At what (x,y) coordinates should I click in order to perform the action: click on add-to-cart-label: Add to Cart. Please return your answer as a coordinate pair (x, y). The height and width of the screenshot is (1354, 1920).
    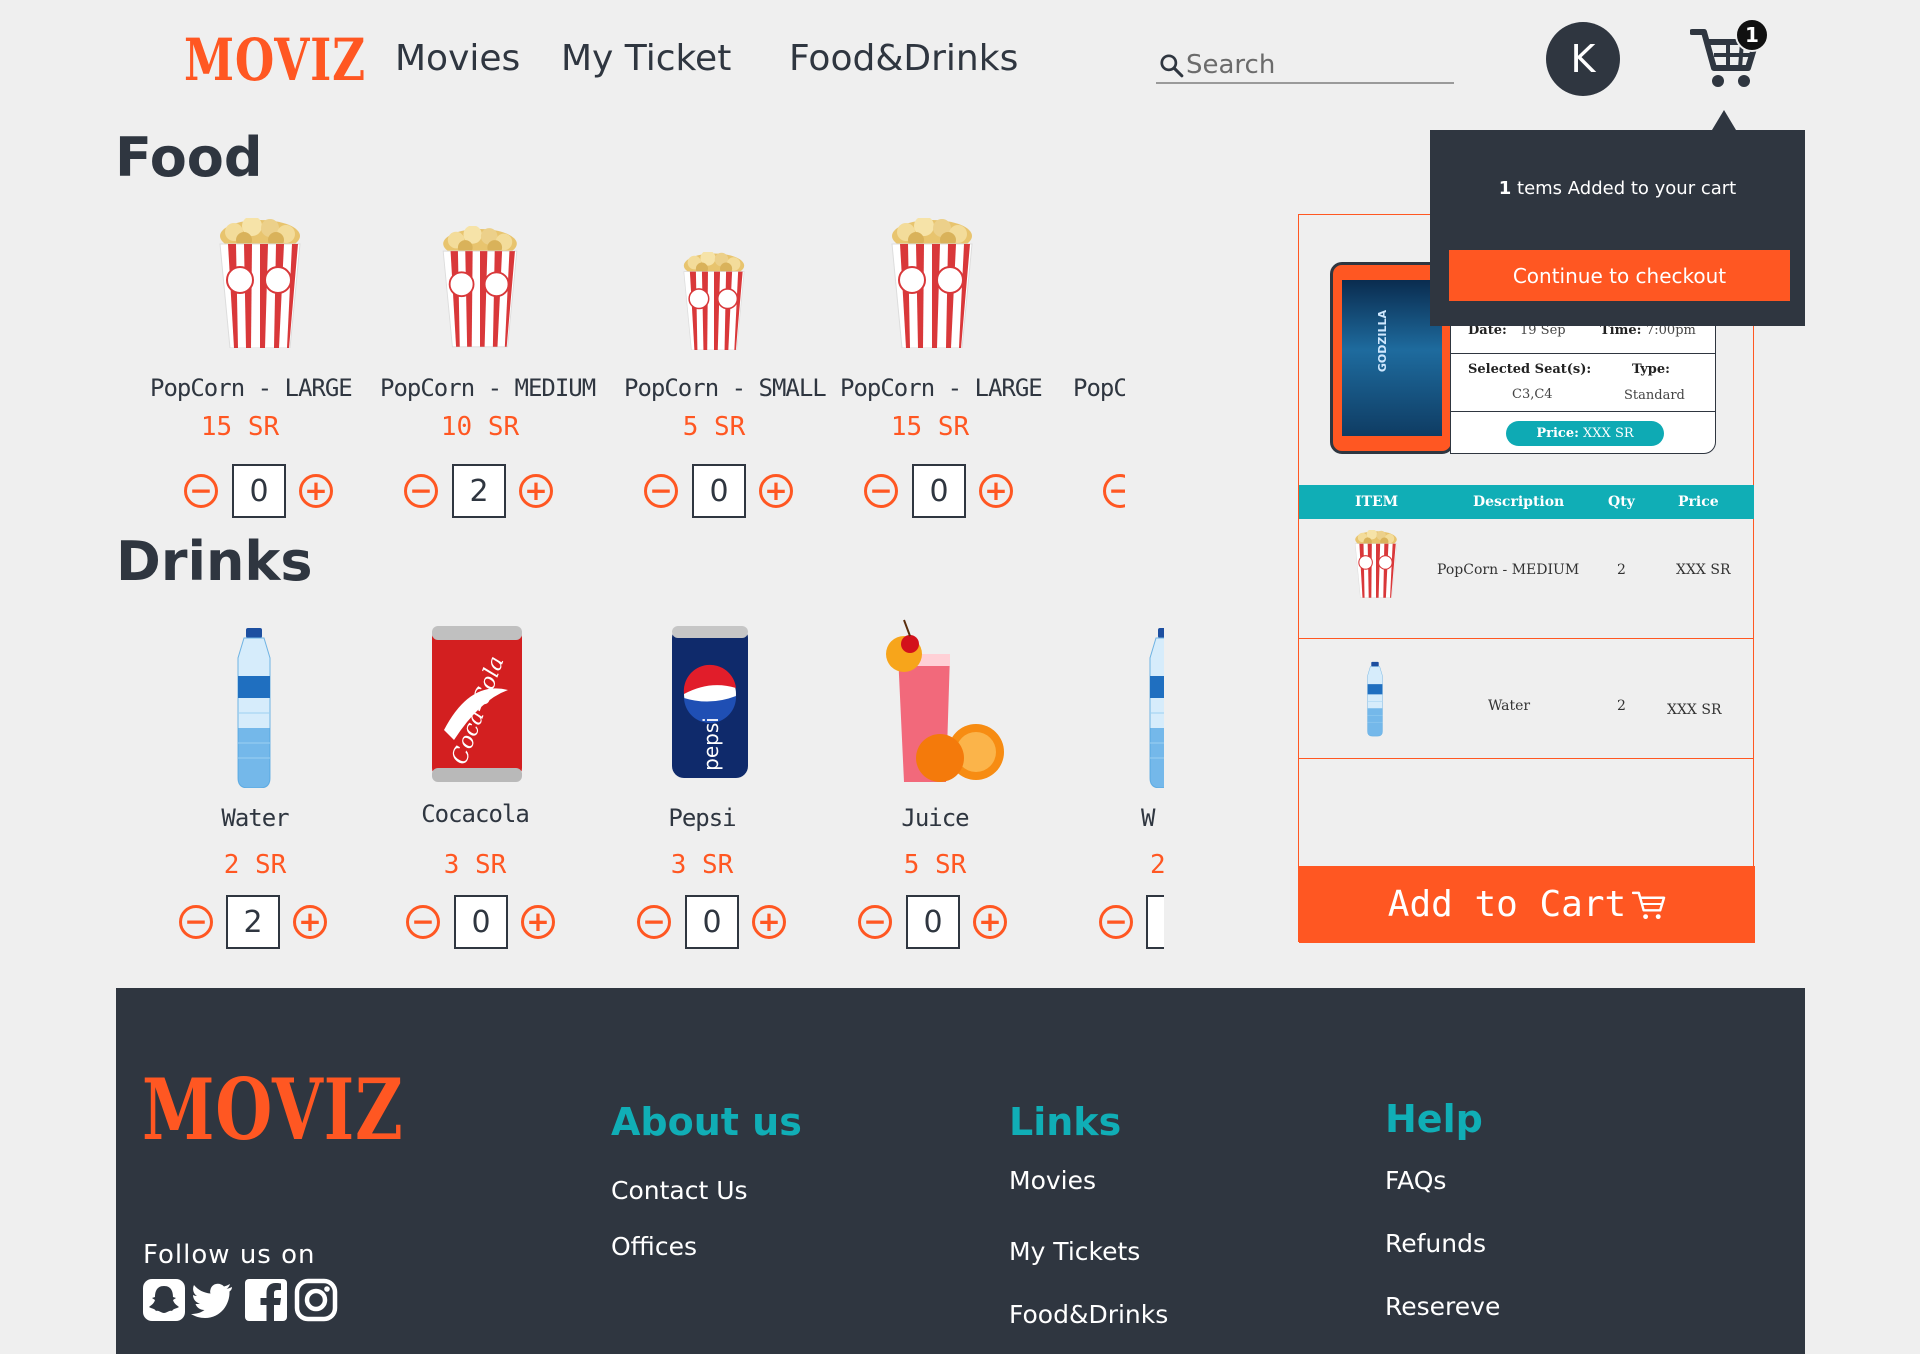
    Looking at the image, I should click on (1507, 904).